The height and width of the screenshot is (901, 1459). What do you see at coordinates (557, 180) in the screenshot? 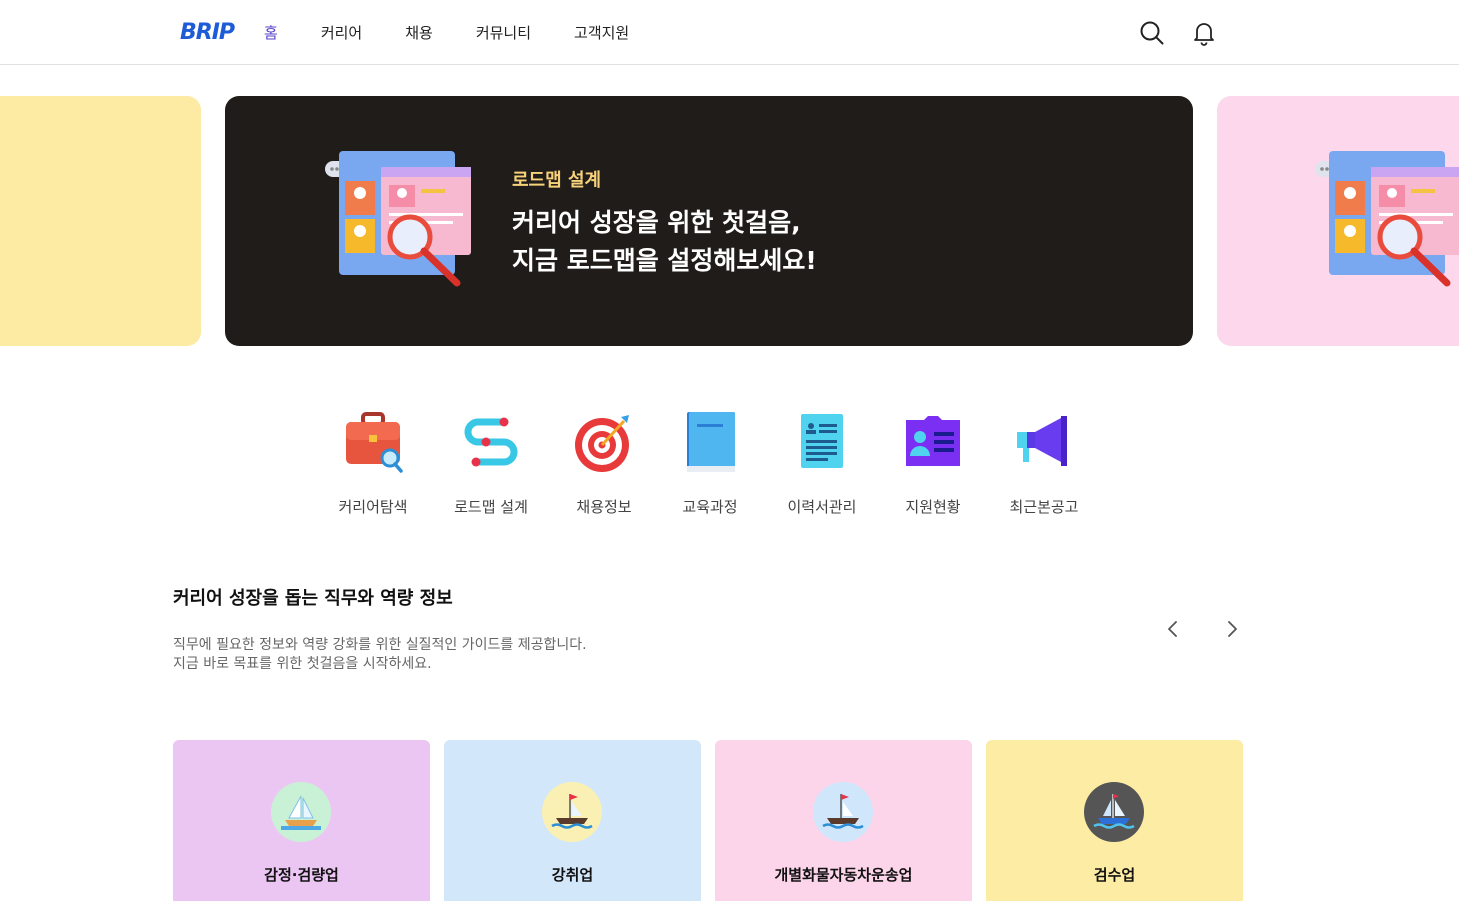
I see `banner-kicker: 로드맵 설계` at bounding box center [557, 180].